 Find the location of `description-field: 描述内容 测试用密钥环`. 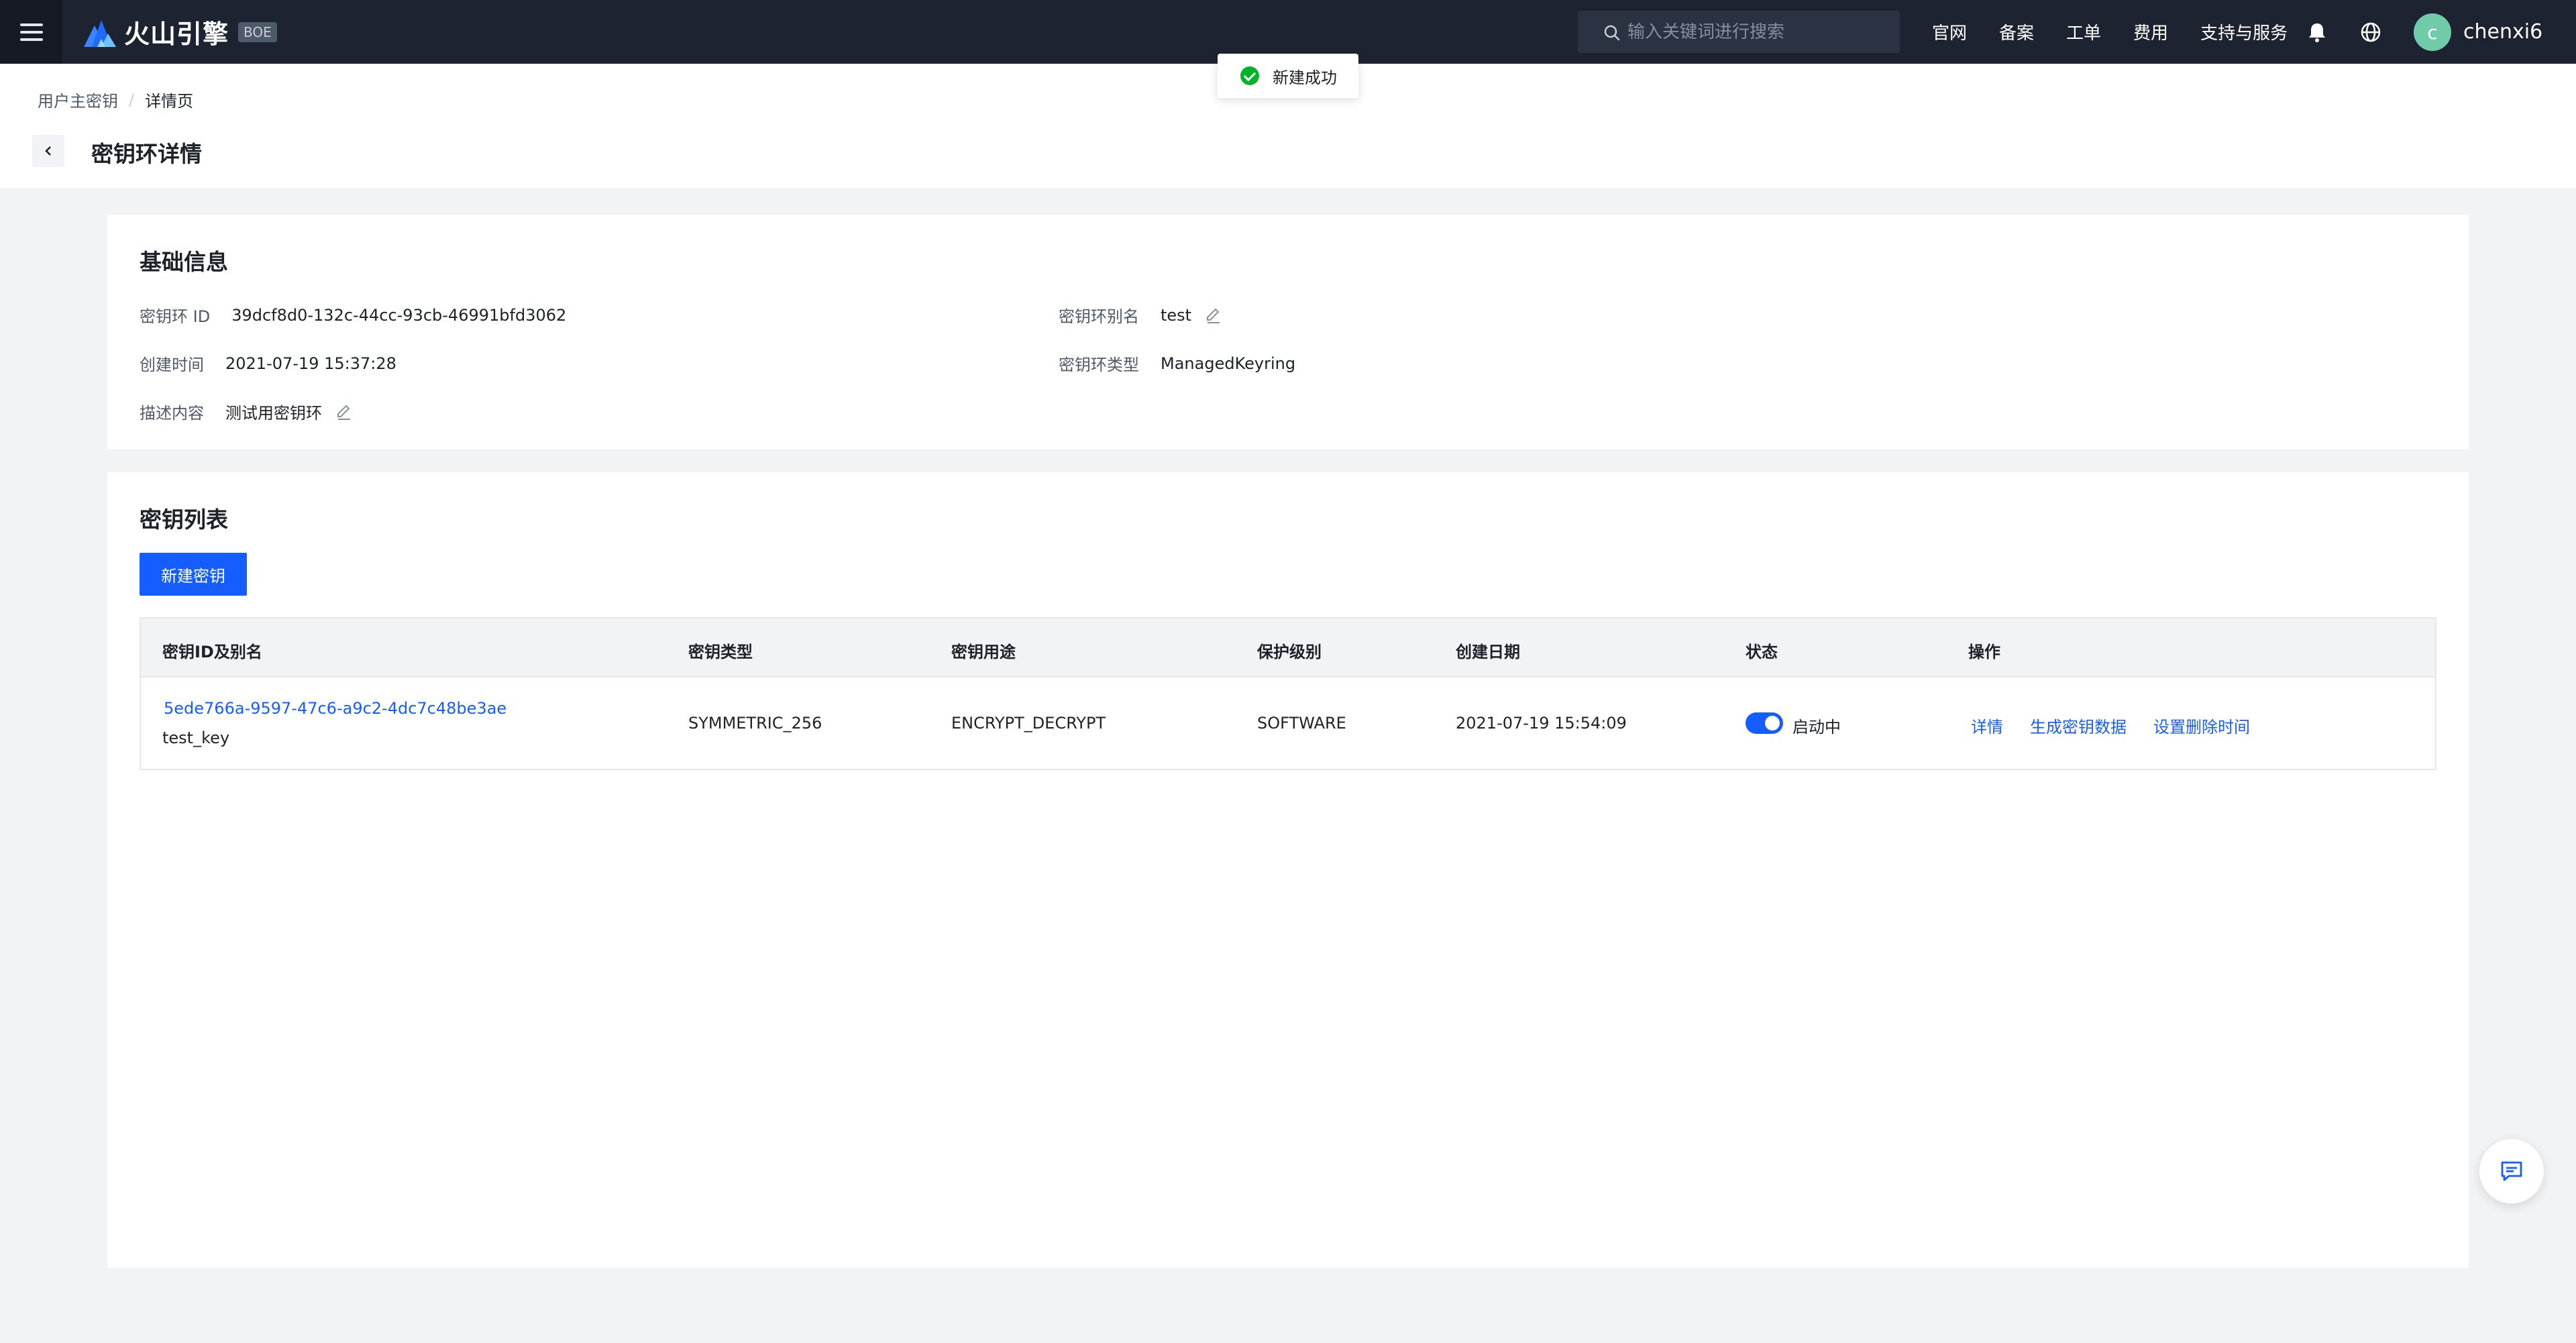

description-field: 描述内容 测试用密钥环 is located at coordinates (246, 411).